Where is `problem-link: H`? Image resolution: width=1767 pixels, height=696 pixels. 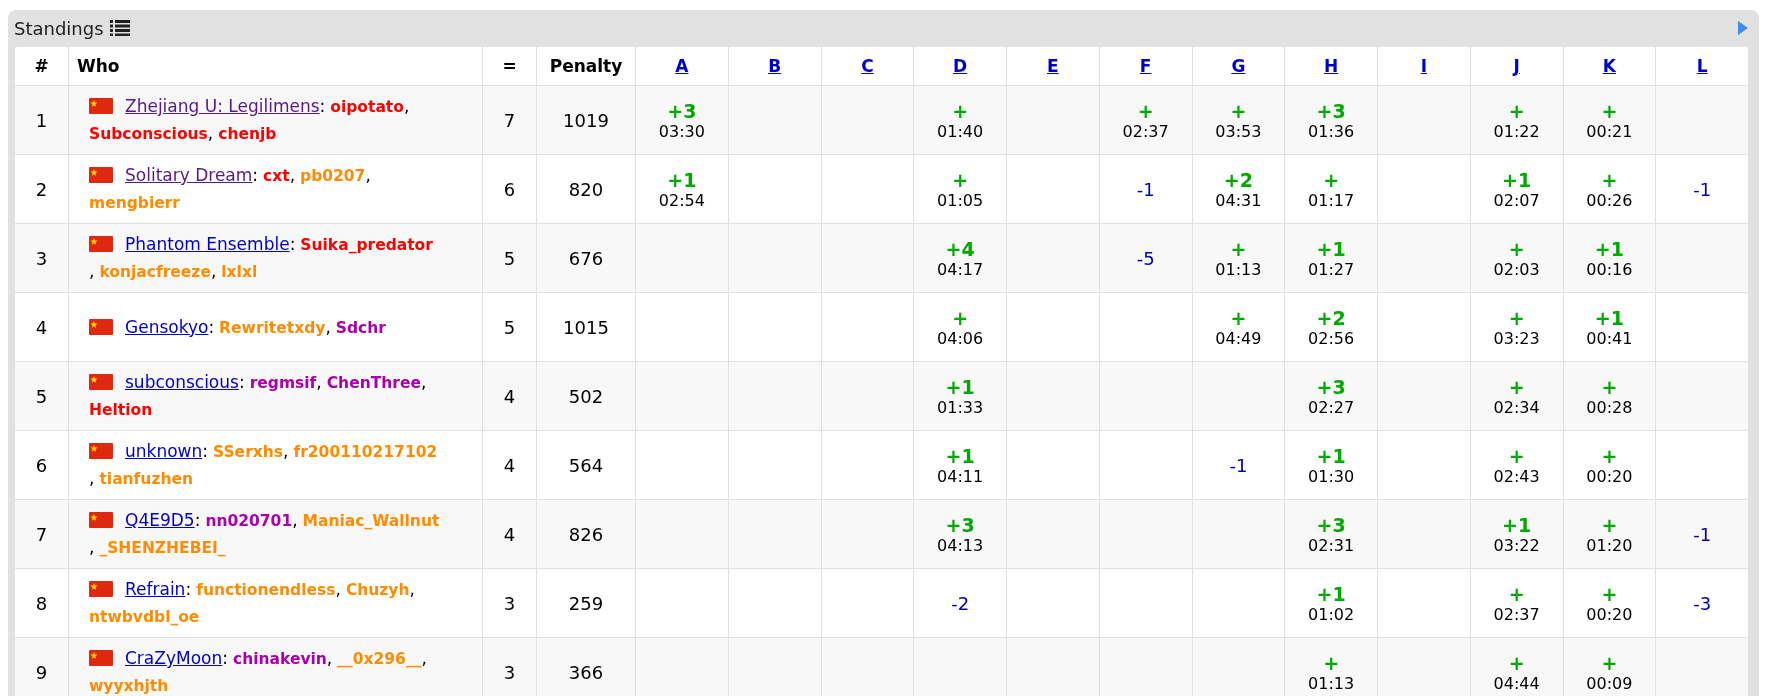
problem-link: H is located at coordinates (1331, 66).